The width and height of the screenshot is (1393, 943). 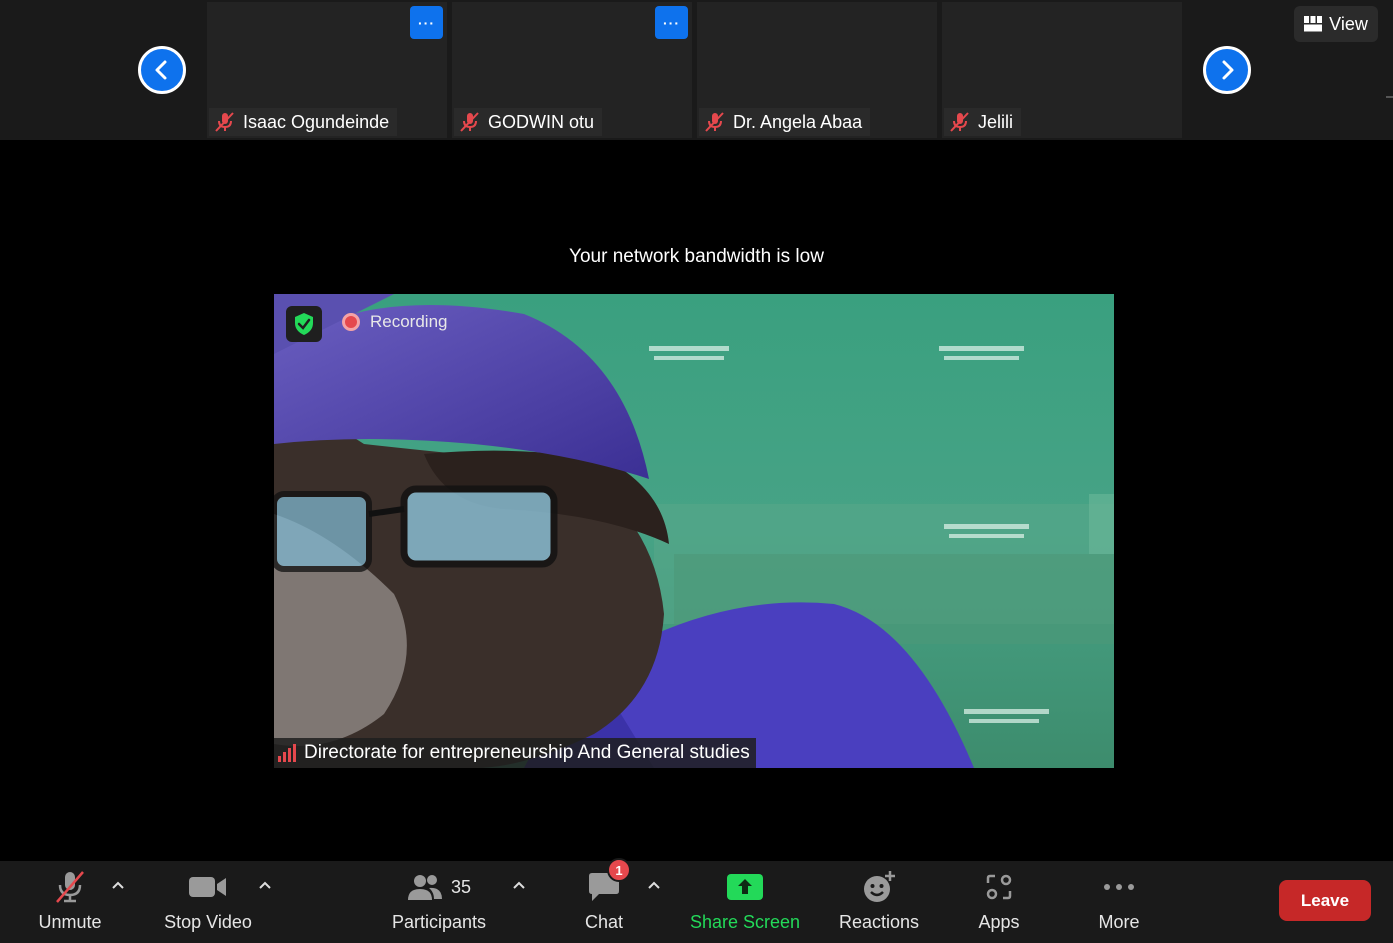 What do you see at coordinates (208, 922) in the screenshot?
I see `stop-video-label: Stop Video` at bounding box center [208, 922].